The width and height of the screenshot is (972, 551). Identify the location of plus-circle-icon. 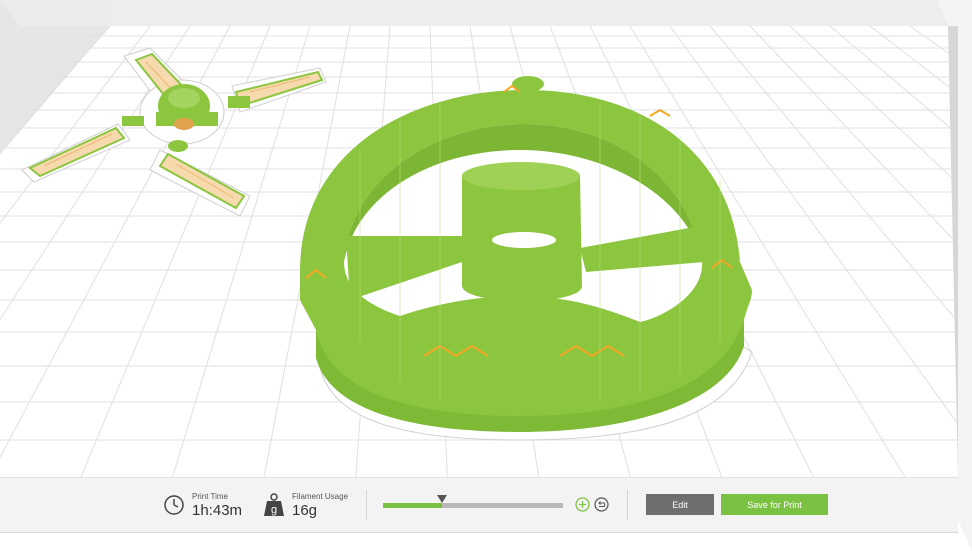
(582, 504).